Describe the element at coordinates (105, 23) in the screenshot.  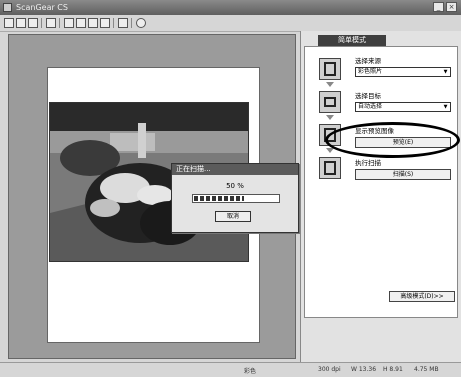
I see `mirror-icon` at that location.